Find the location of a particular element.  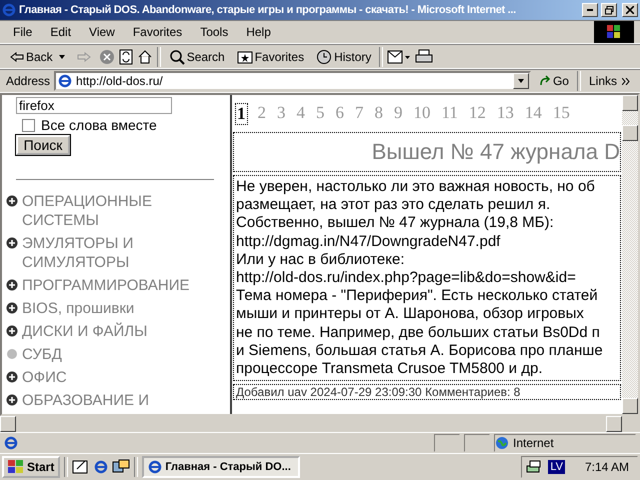

history-button: History is located at coordinates (344, 56).